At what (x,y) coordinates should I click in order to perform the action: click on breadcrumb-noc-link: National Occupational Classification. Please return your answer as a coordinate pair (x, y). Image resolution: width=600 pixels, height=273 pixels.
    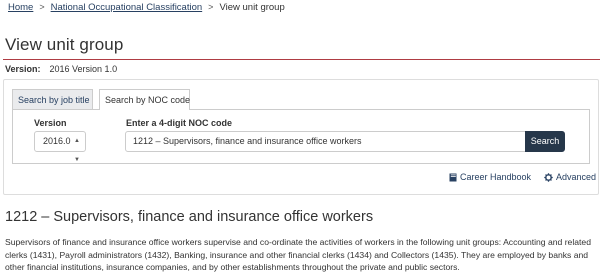
    Looking at the image, I should click on (127, 7).